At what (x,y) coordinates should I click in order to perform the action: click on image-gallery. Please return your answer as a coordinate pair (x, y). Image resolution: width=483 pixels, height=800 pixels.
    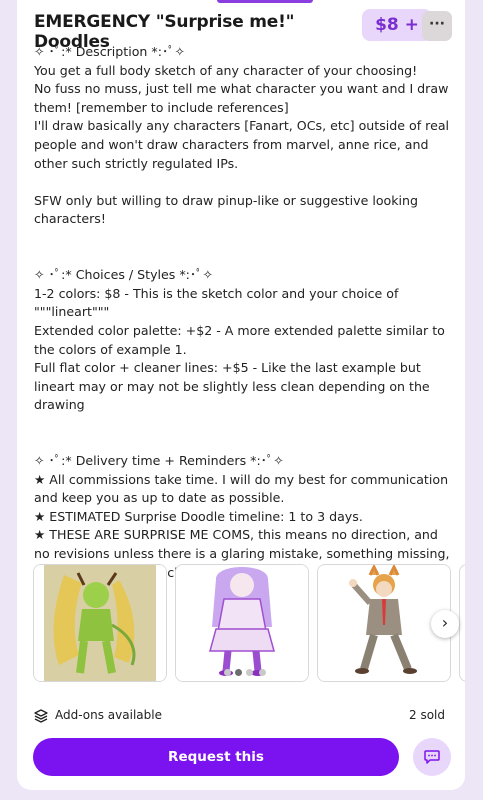
    Looking at the image, I should click on (249, 623).